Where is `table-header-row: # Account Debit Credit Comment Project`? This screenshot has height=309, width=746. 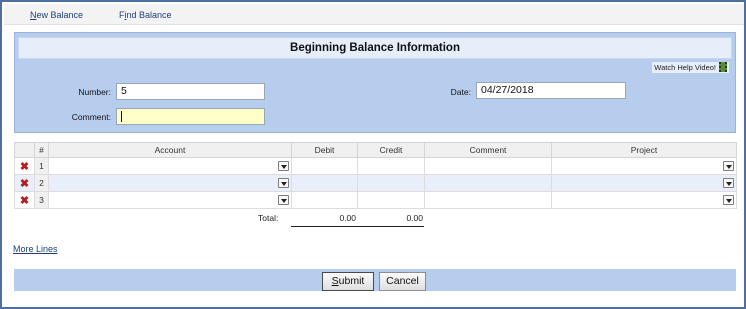
table-header-row: # Account Debit Credit Comment Project is located at coordinates (375, 150).